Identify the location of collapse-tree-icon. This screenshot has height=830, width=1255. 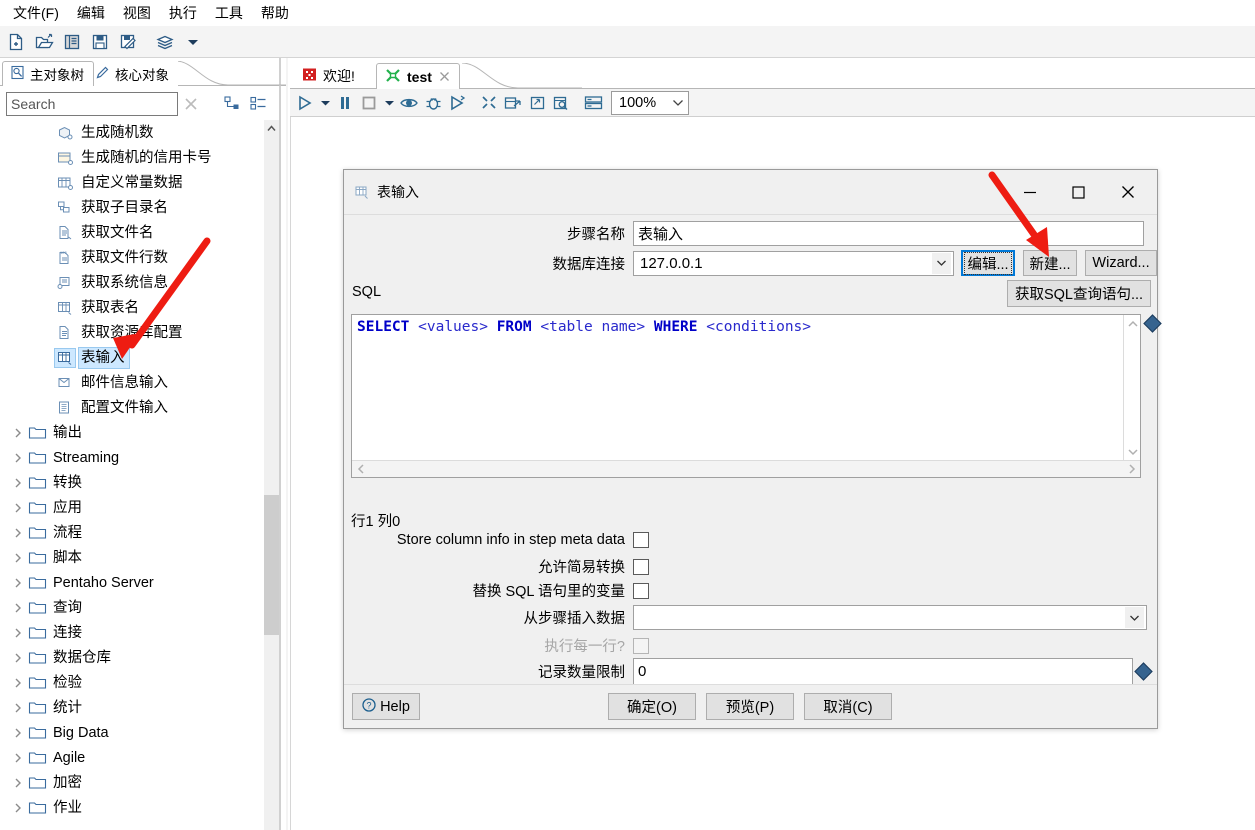
(258, 104).